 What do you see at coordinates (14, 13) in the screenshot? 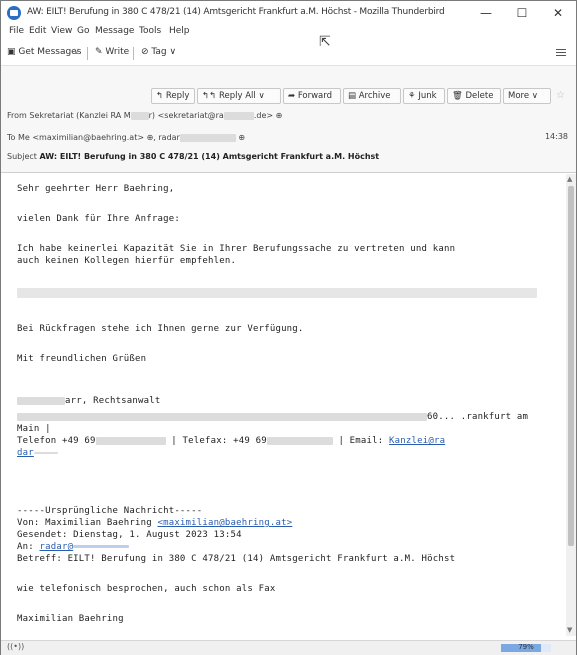
I see `thunderbird-logo-icon` at bounding box center [14, 13].